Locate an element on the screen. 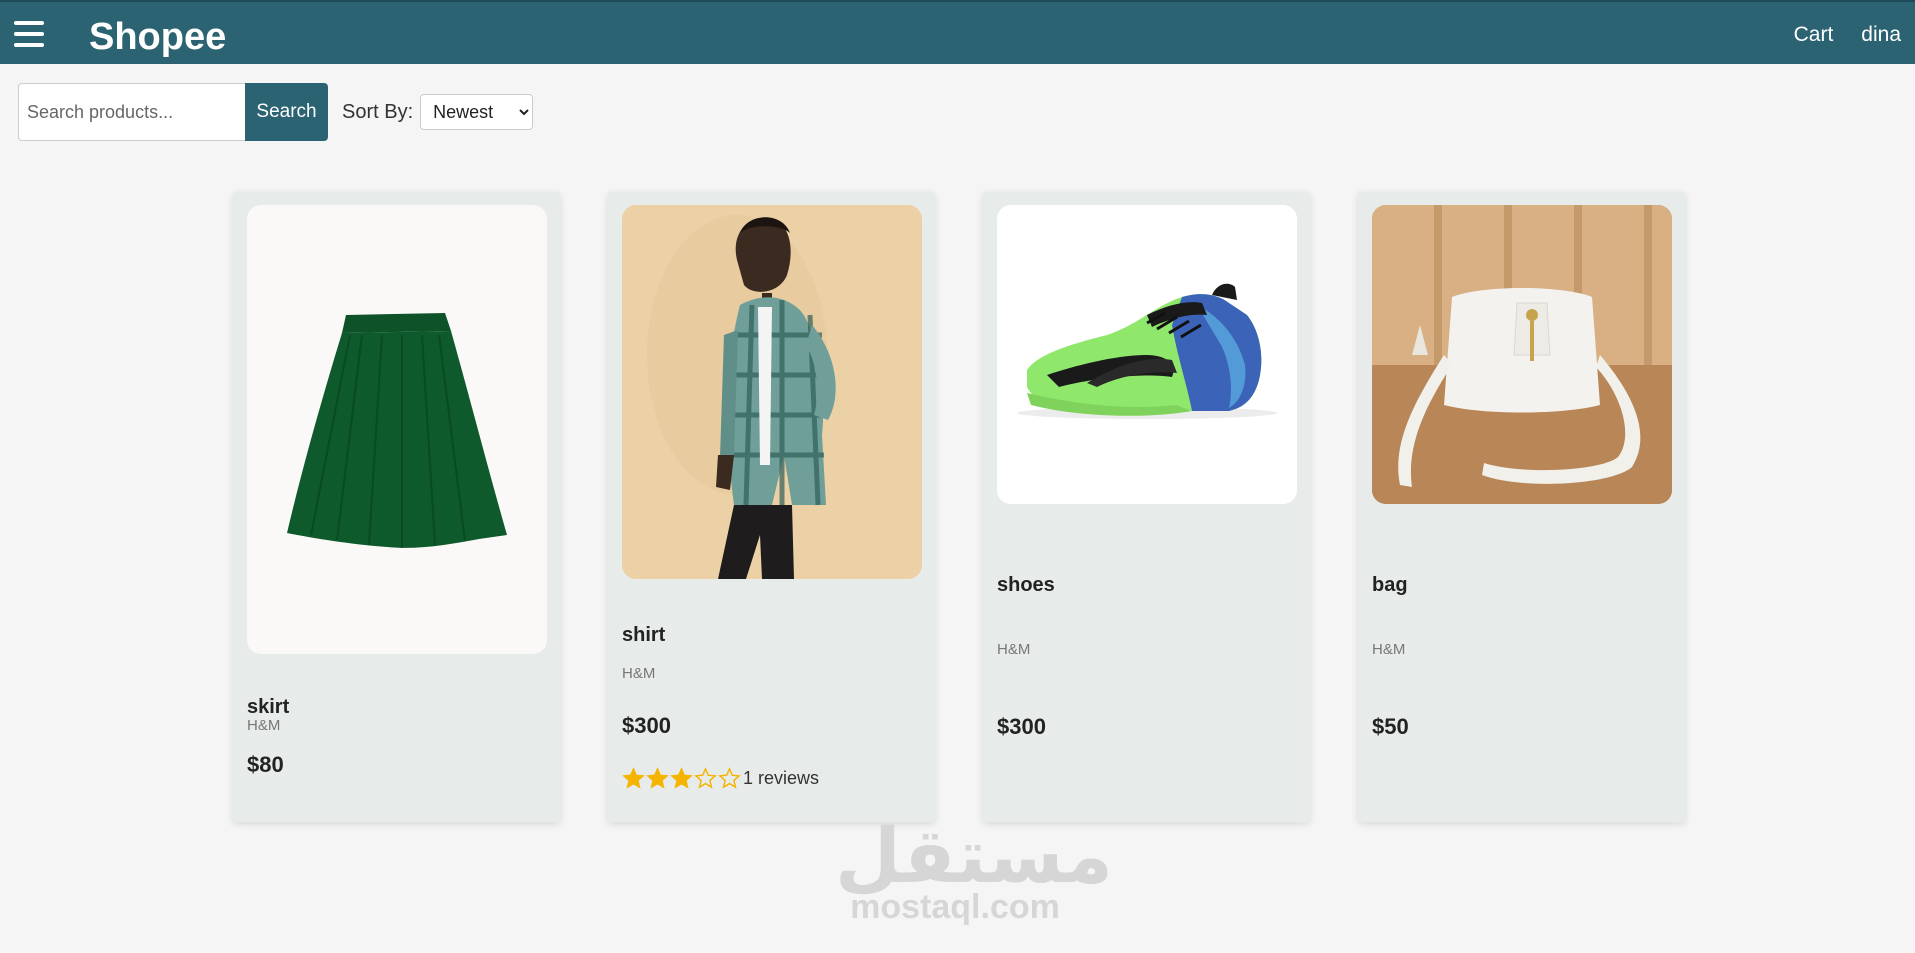  product-image-shoes is located at coordinates (1147, 354).